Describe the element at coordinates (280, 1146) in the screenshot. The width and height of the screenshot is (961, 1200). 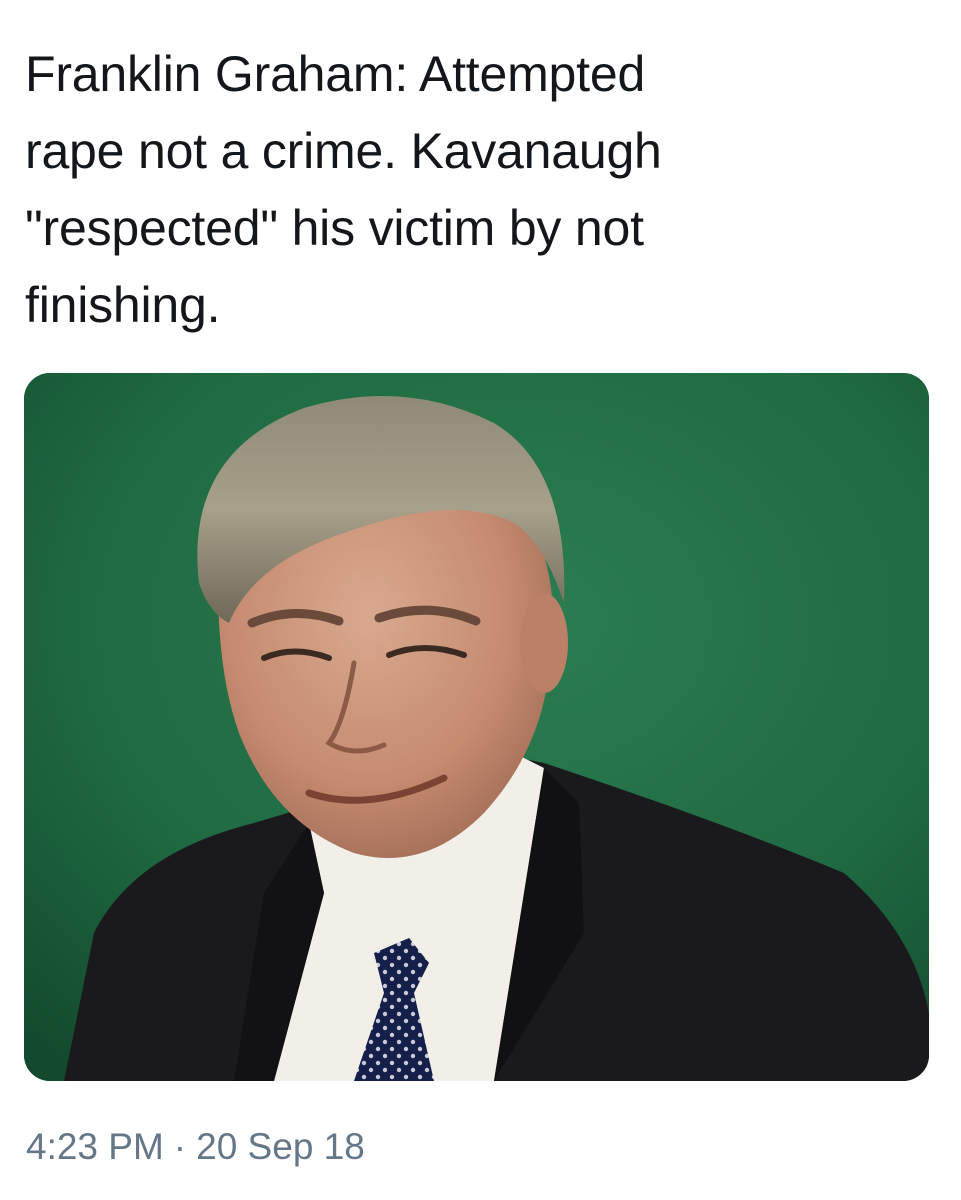
I see `tweet-date: 20 Sep 18` at that location.